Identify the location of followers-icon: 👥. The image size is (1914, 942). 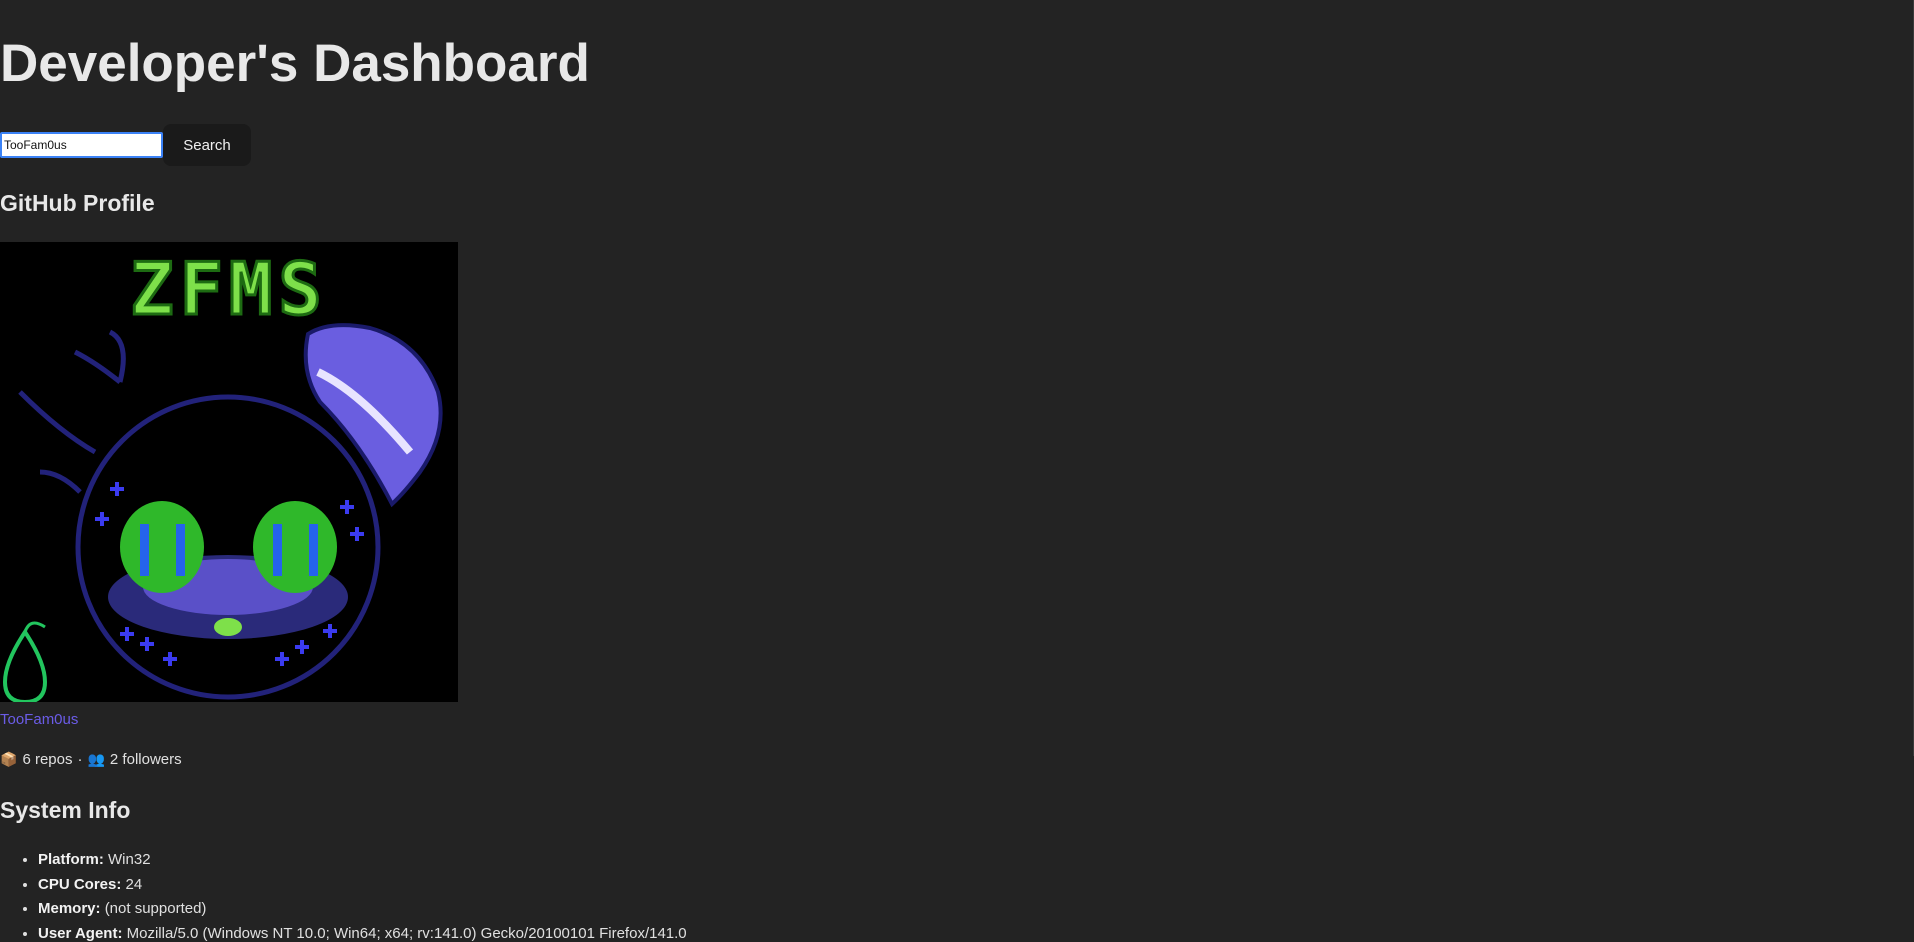
(96, 759).